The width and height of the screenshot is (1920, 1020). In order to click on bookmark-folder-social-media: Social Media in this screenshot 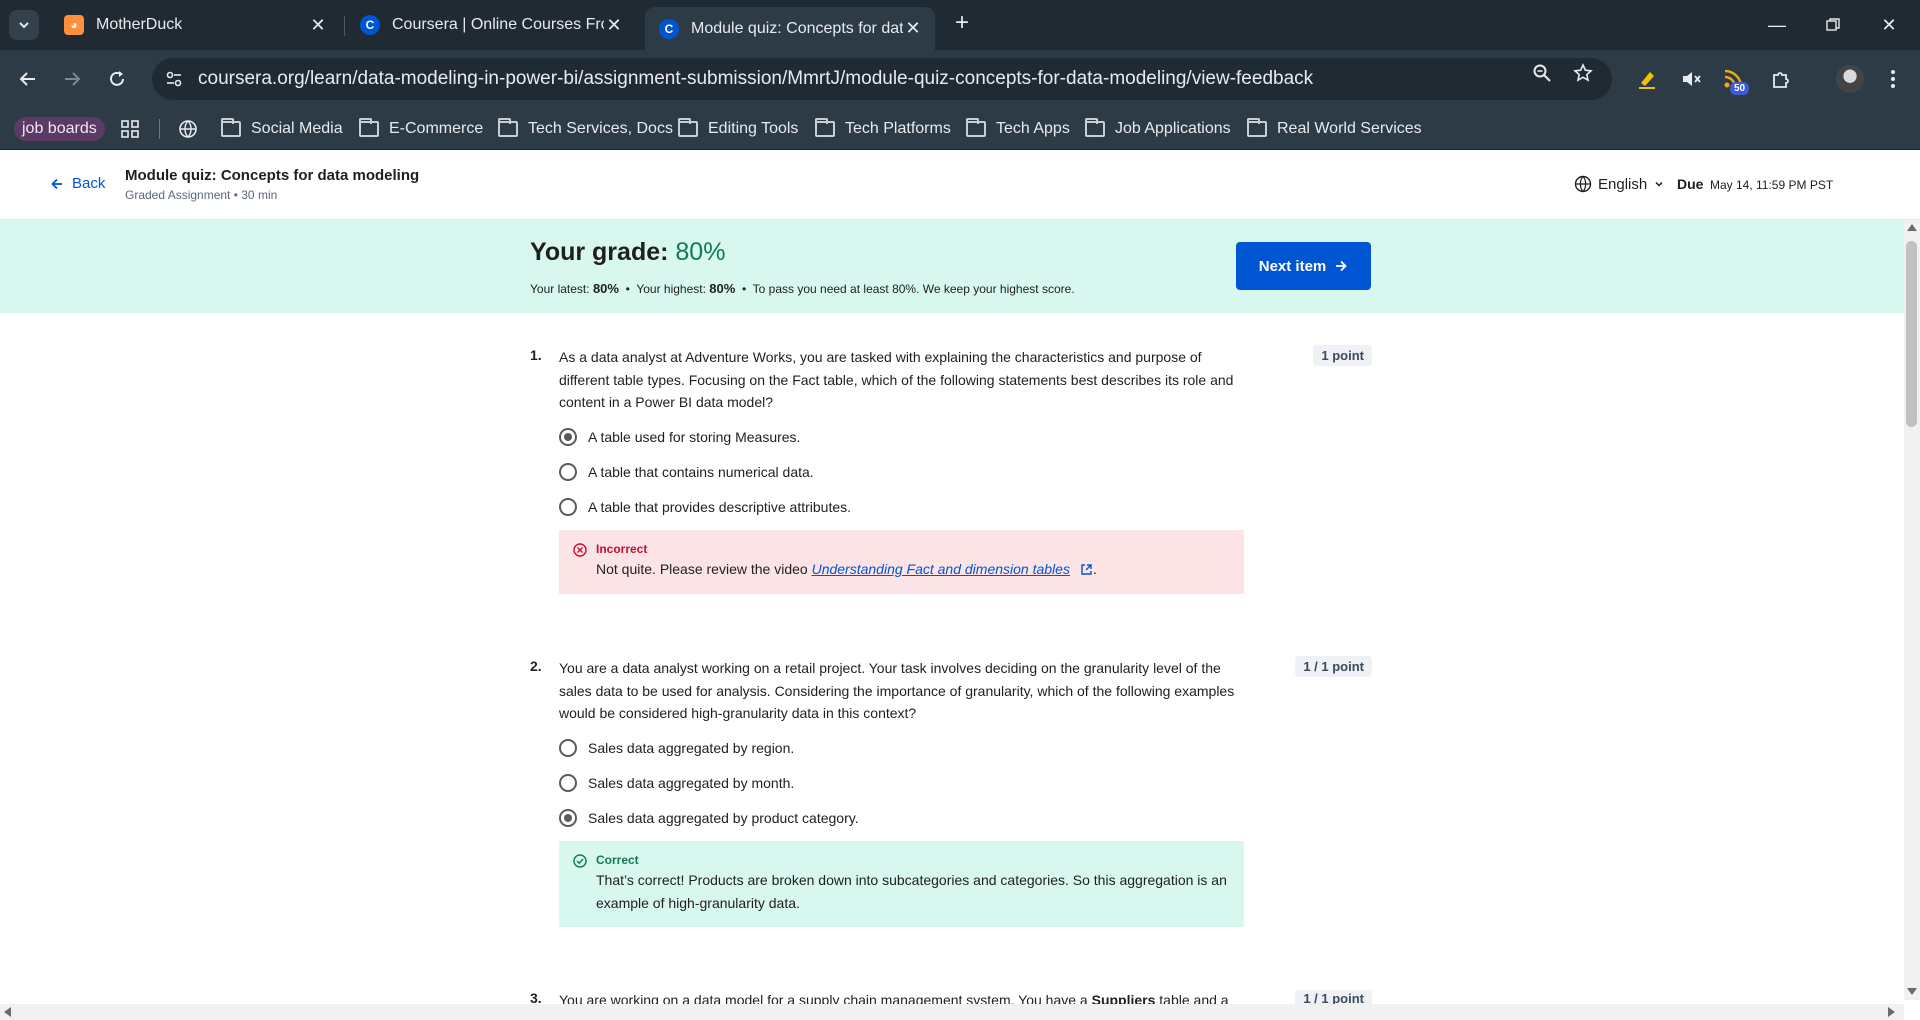, I will do `click(282, 129)`.